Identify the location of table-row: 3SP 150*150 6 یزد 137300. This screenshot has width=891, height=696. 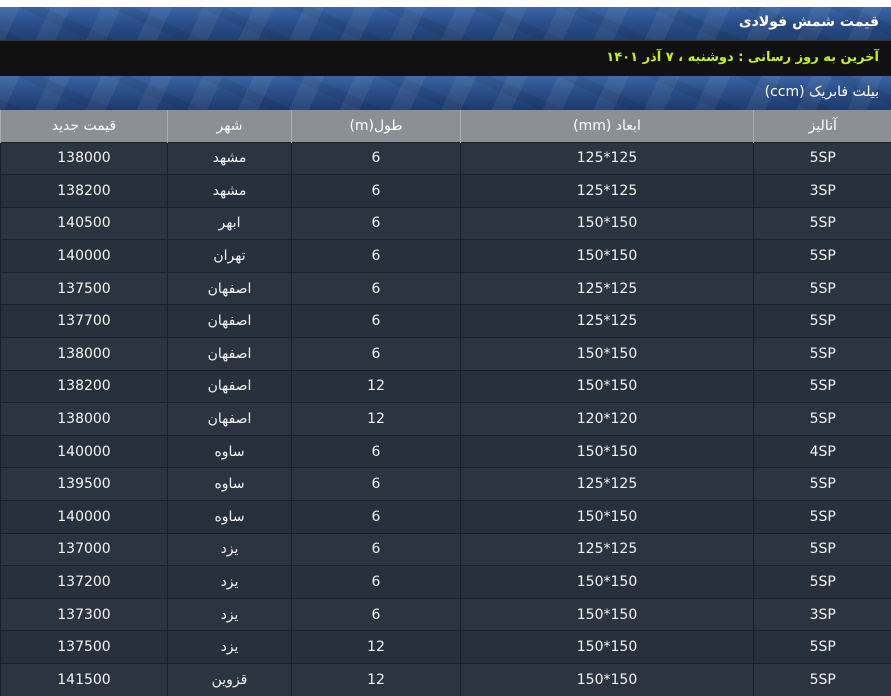
(445, 614).